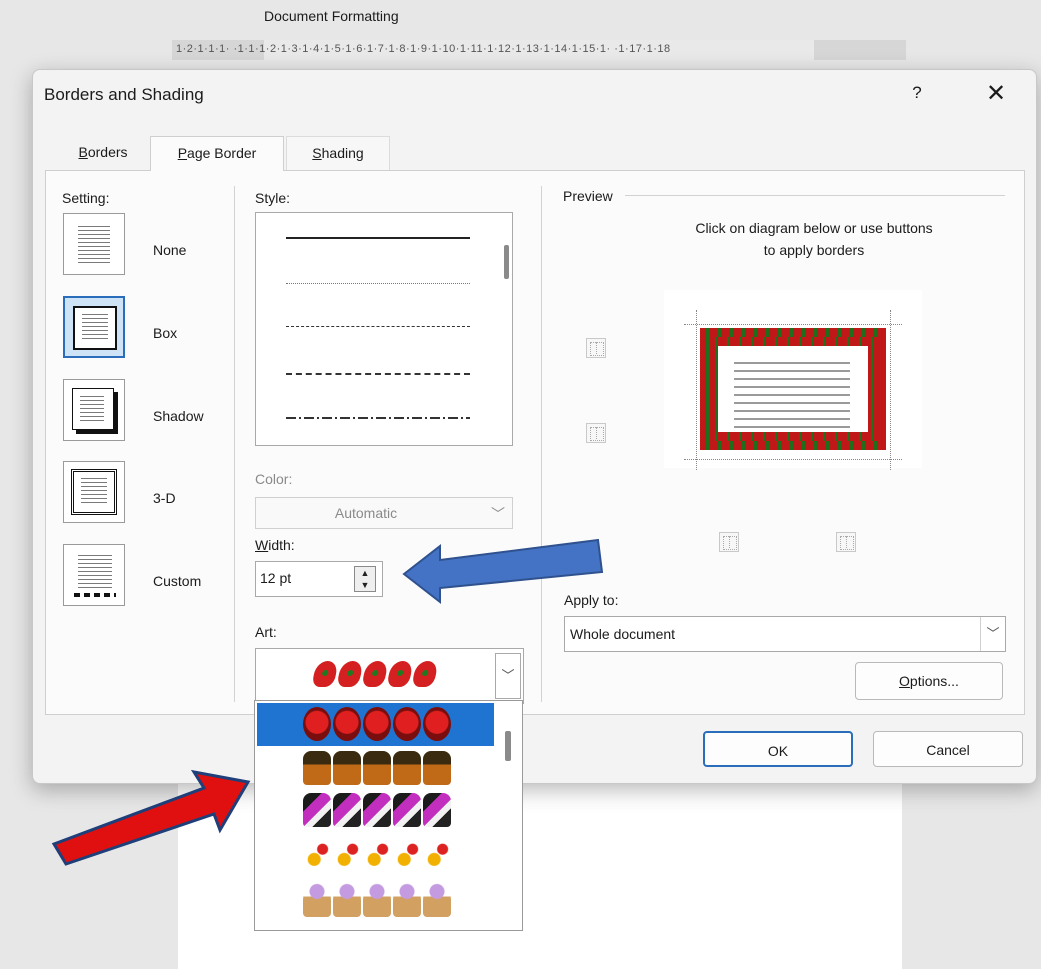 Image resolution: width=1041 pixels, height=969 pixels. I want to click on setting-none-label: None, so click(169, 250).